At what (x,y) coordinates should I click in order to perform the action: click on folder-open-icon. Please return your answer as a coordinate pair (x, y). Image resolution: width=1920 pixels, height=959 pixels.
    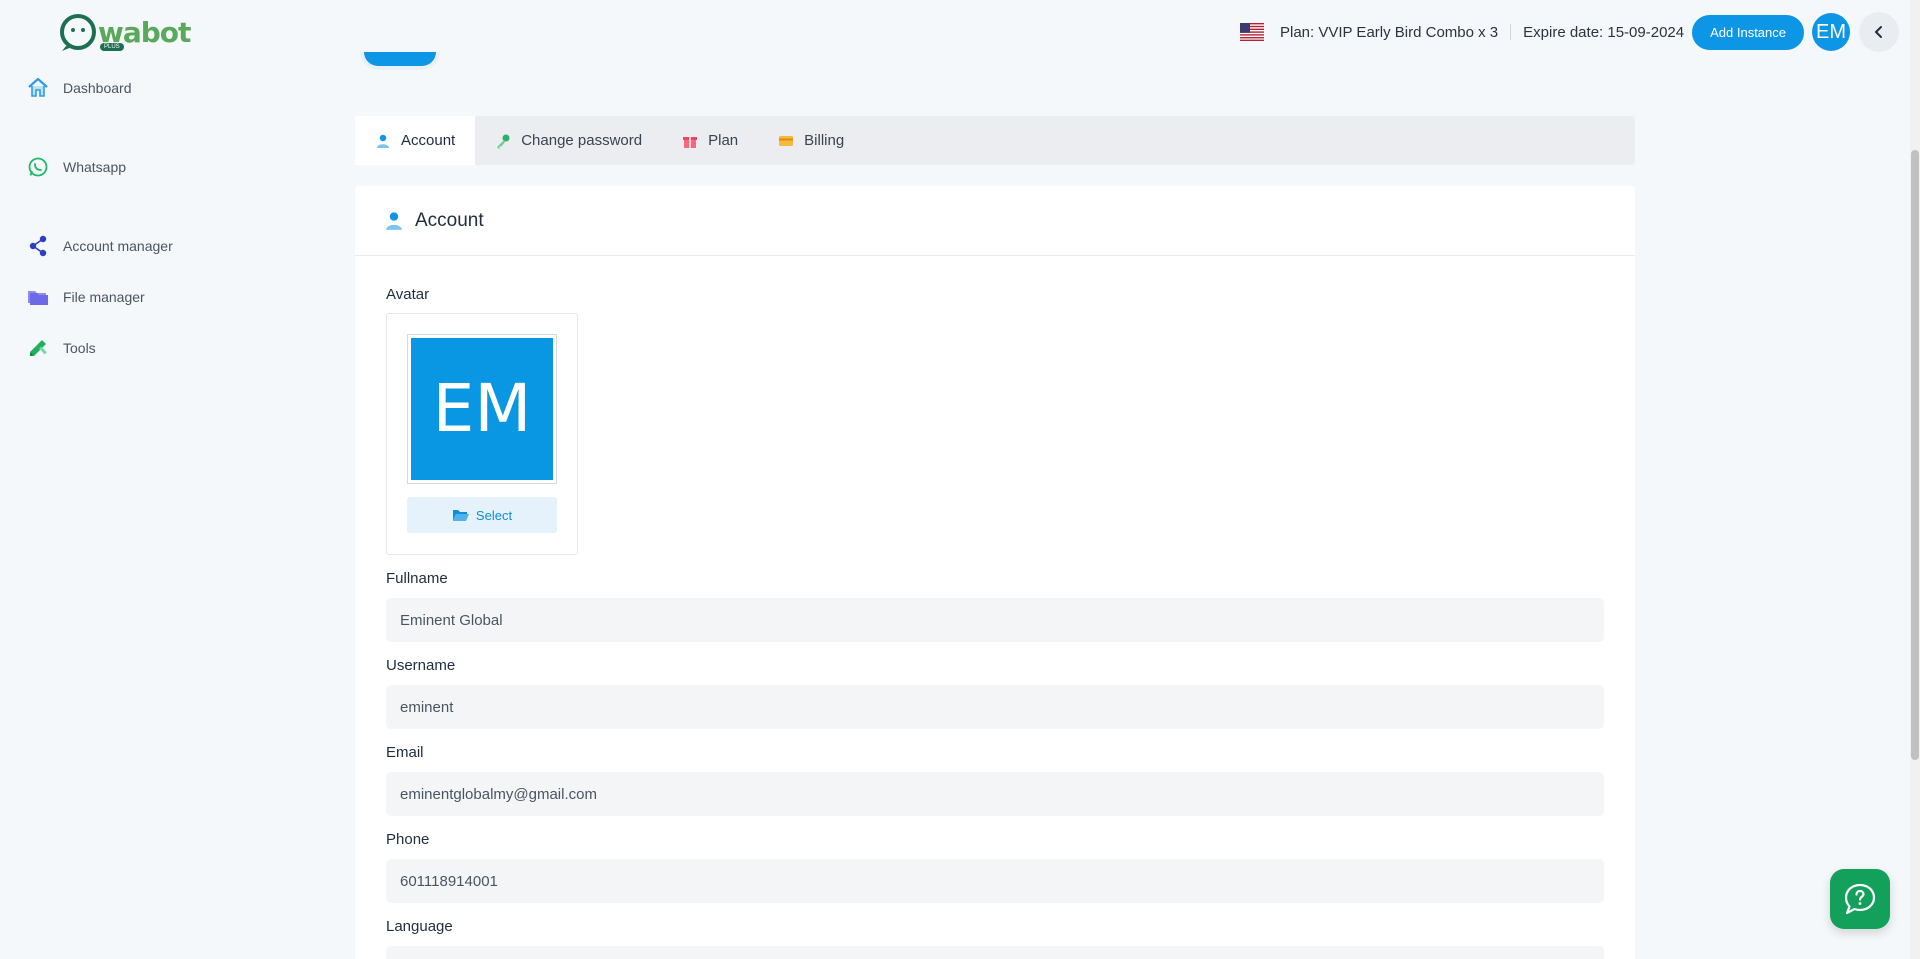
    Looking at the image, I should click on (460, 515).